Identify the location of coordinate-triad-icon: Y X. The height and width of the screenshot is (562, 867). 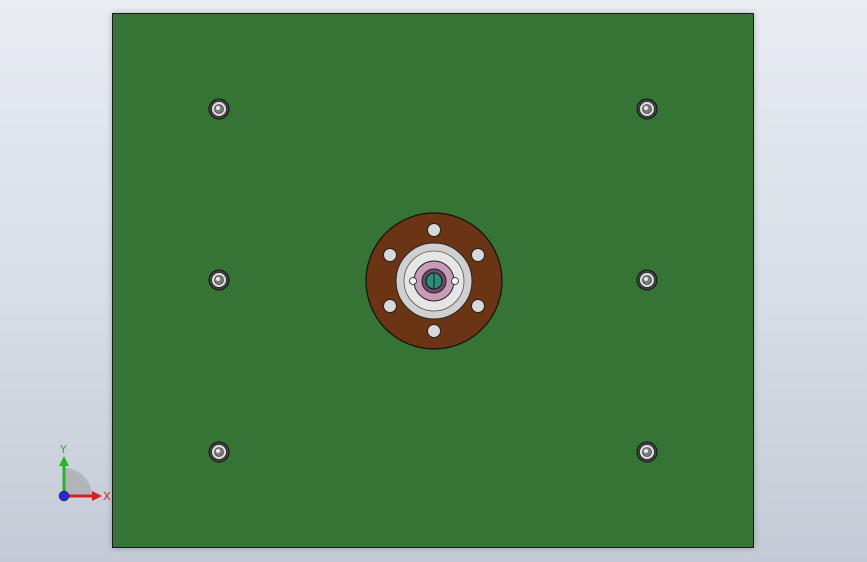
(84, 473).